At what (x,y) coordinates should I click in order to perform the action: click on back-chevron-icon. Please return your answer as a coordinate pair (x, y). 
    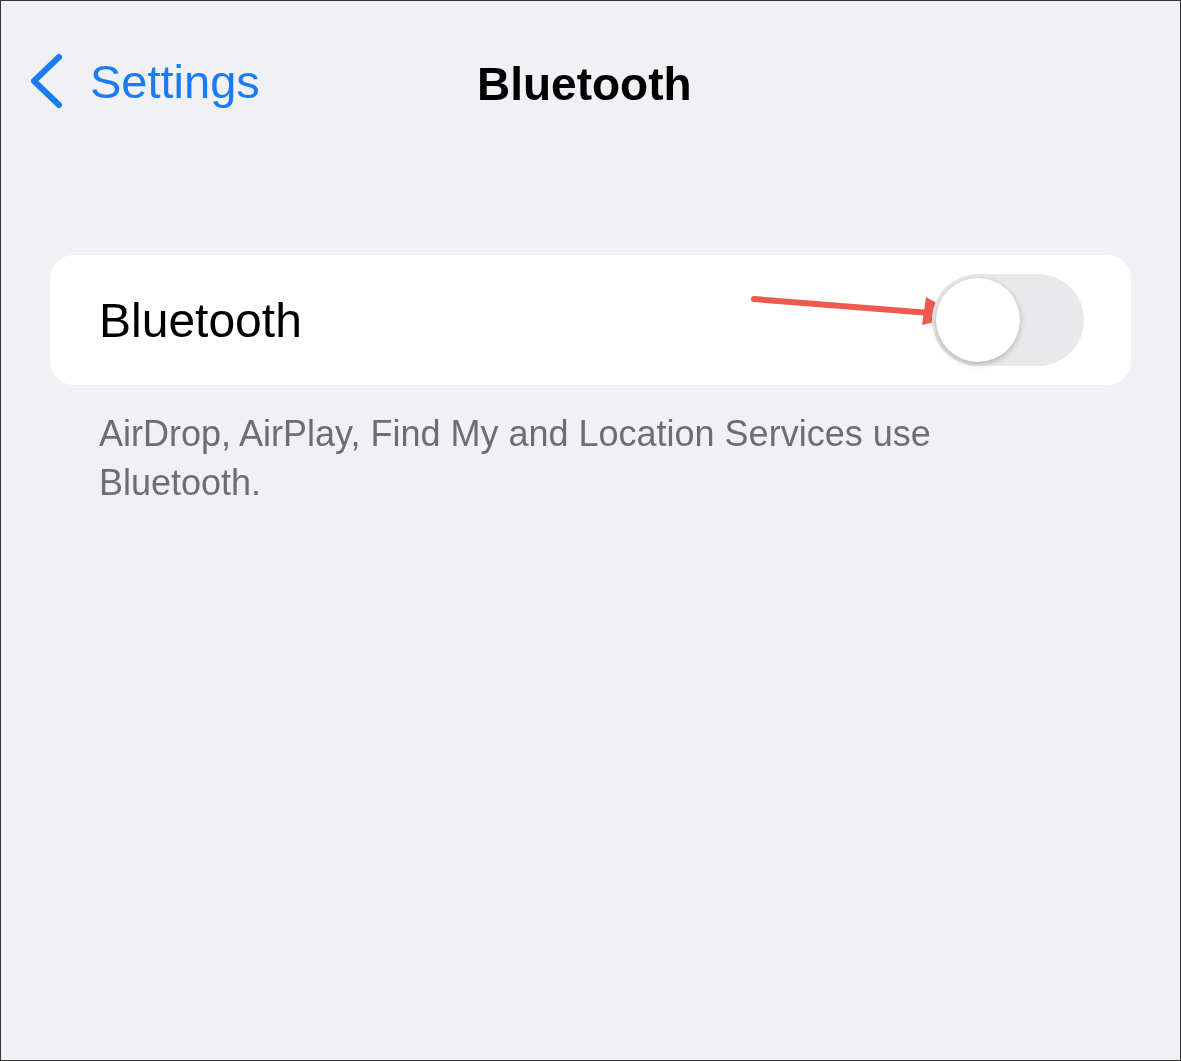
    Looking at the image, I should click on (46, 81).